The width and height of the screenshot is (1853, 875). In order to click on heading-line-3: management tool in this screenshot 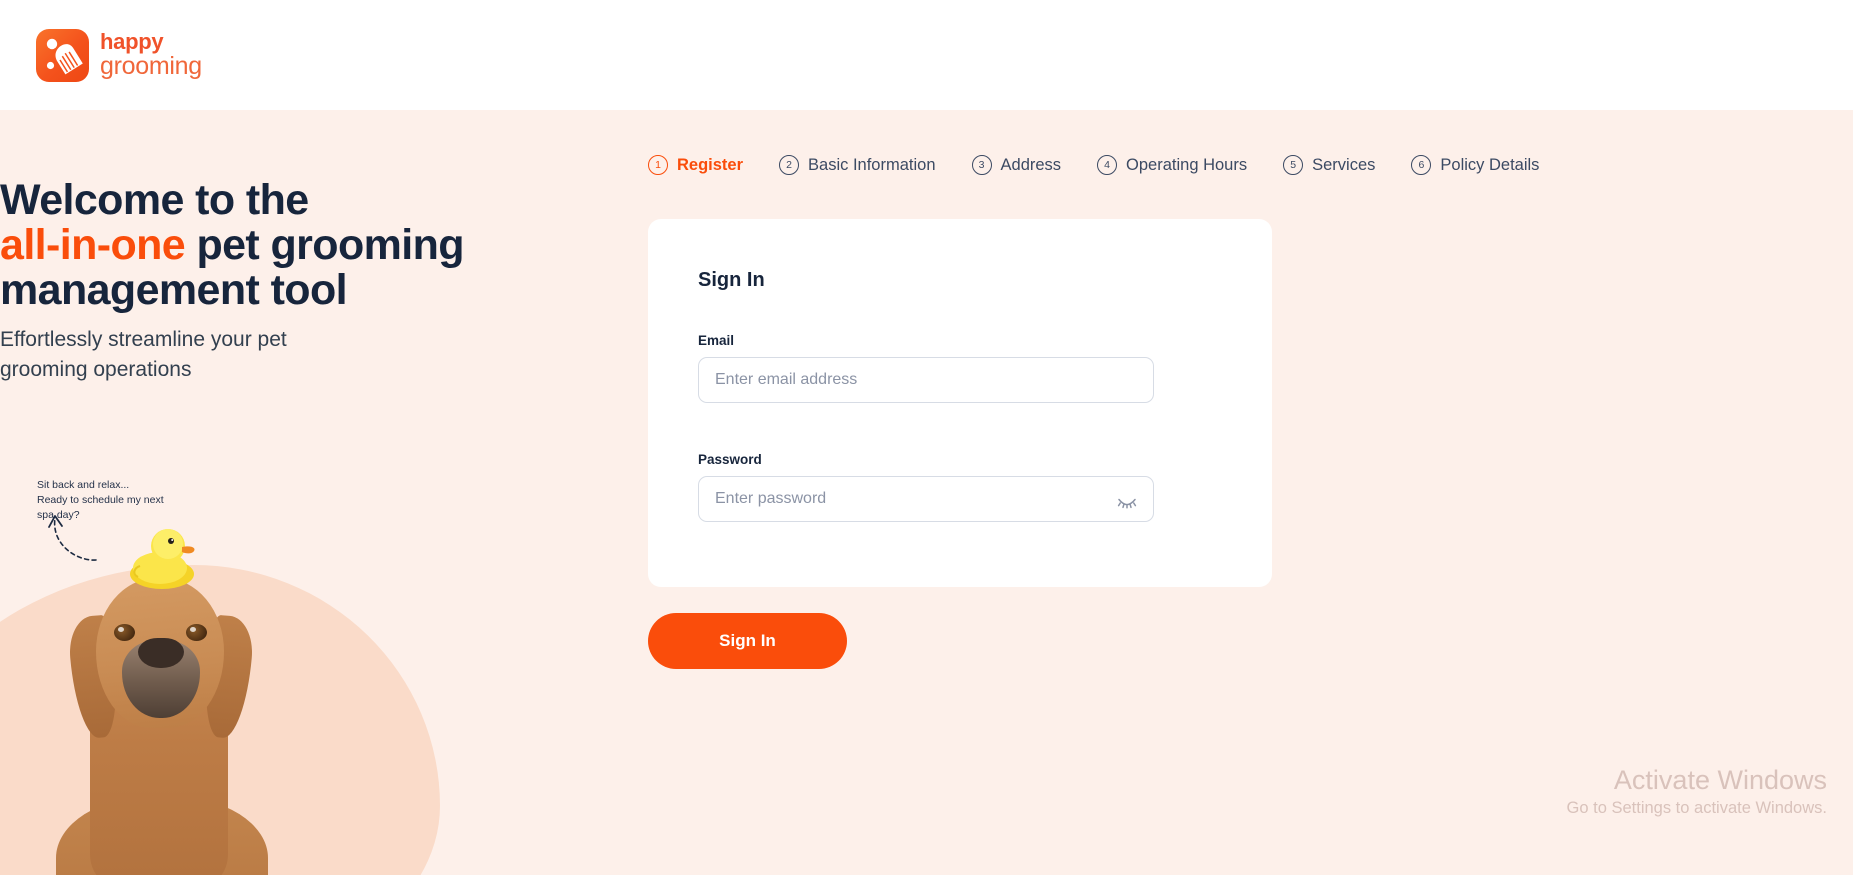, I will do `click(174, 290)`.